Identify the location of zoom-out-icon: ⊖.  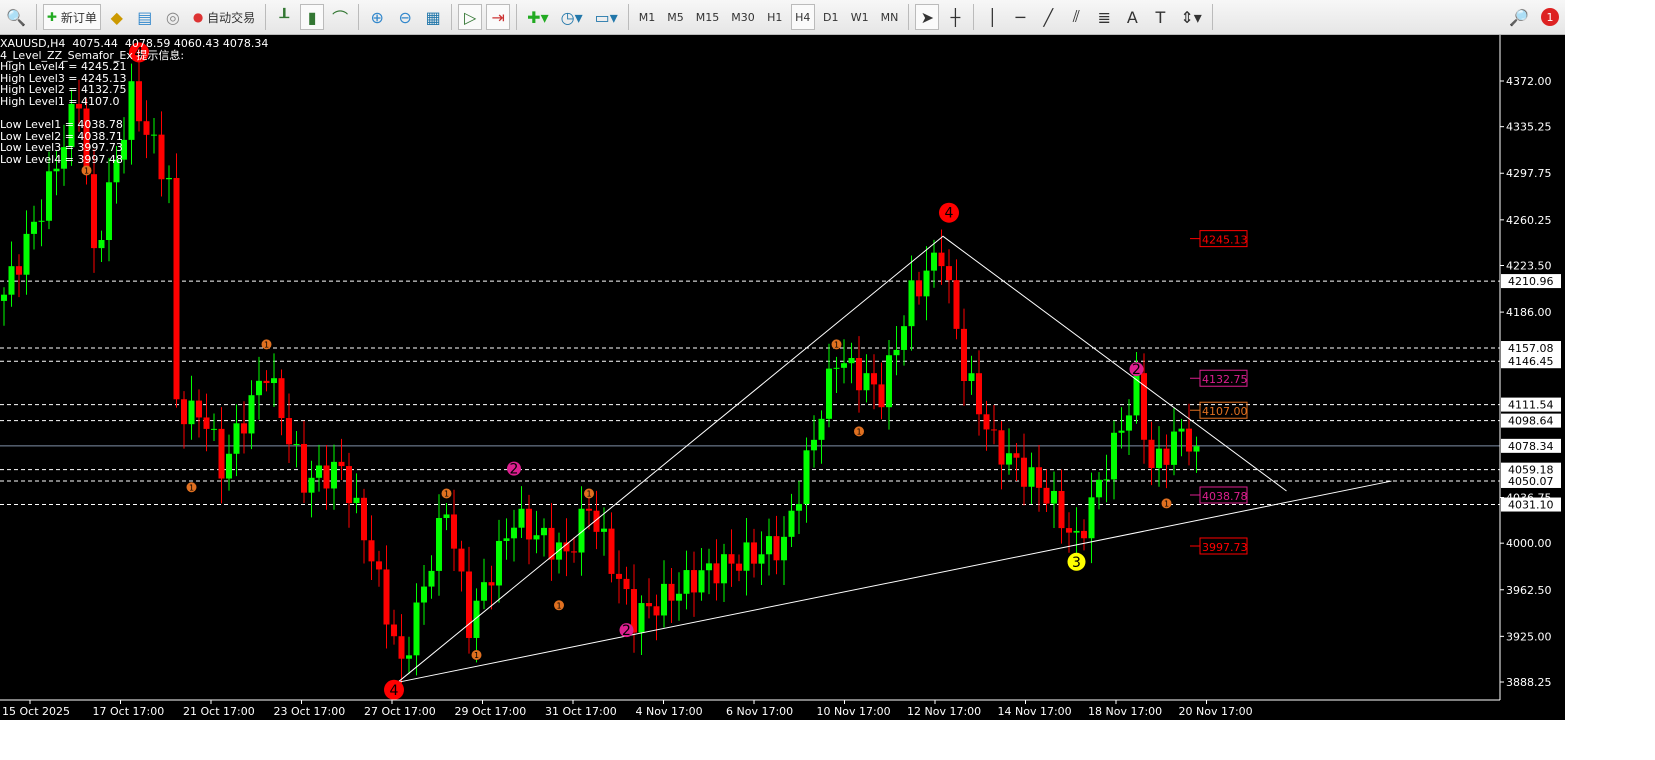
(405, 17).